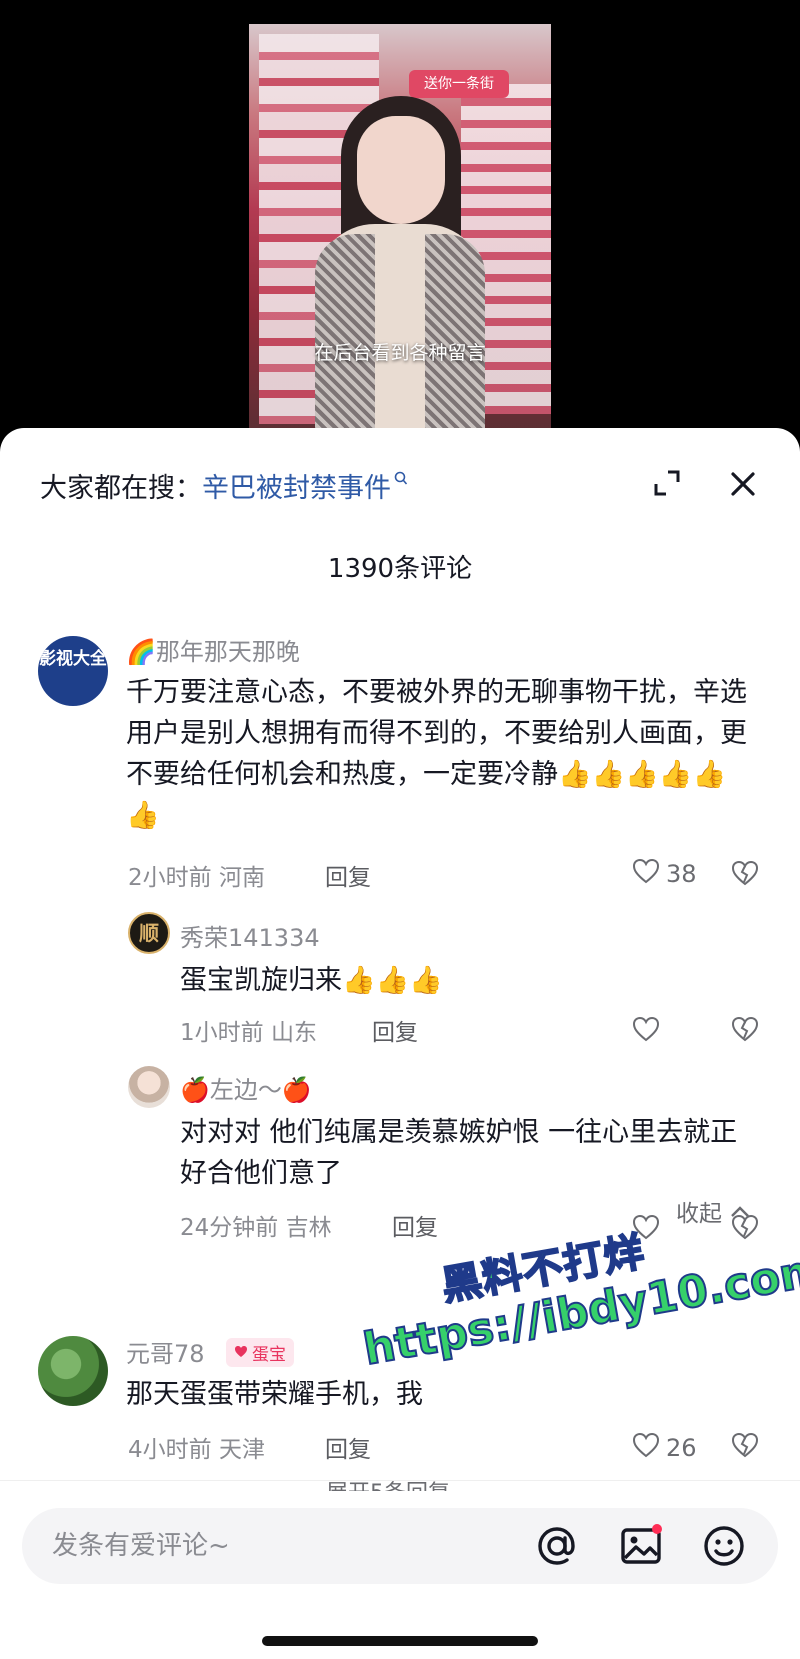 This screenshot has width=800, height=1659. What do you see at coordinates (400, 353) in the screenshot?
I see `video-caption: 在后台看到各种留言` at bounding box center [400, 353].